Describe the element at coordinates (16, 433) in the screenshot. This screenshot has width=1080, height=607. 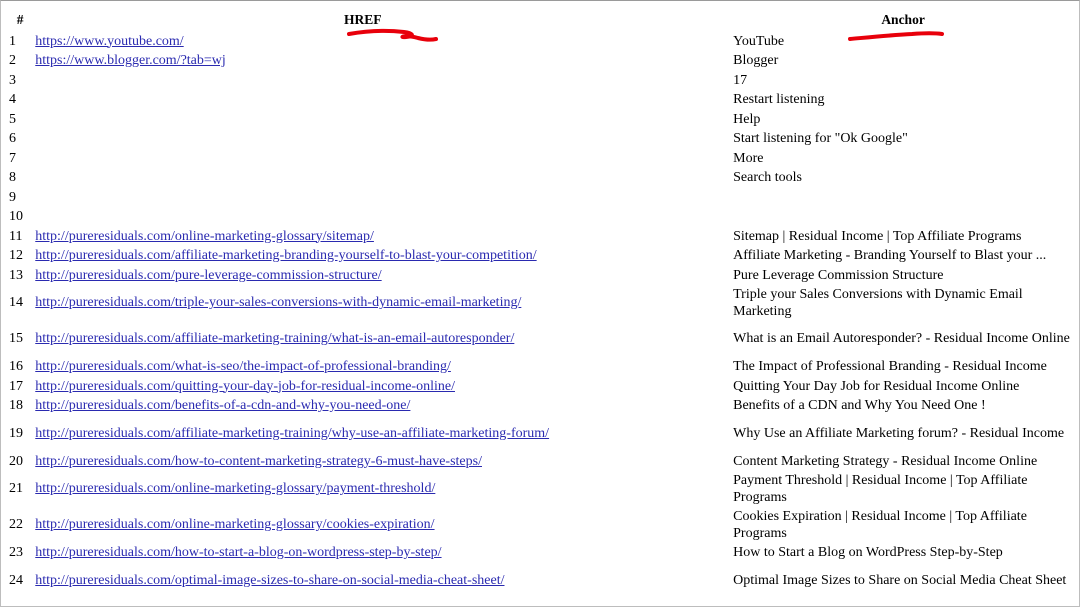
I see `row-number: 19` at that location.